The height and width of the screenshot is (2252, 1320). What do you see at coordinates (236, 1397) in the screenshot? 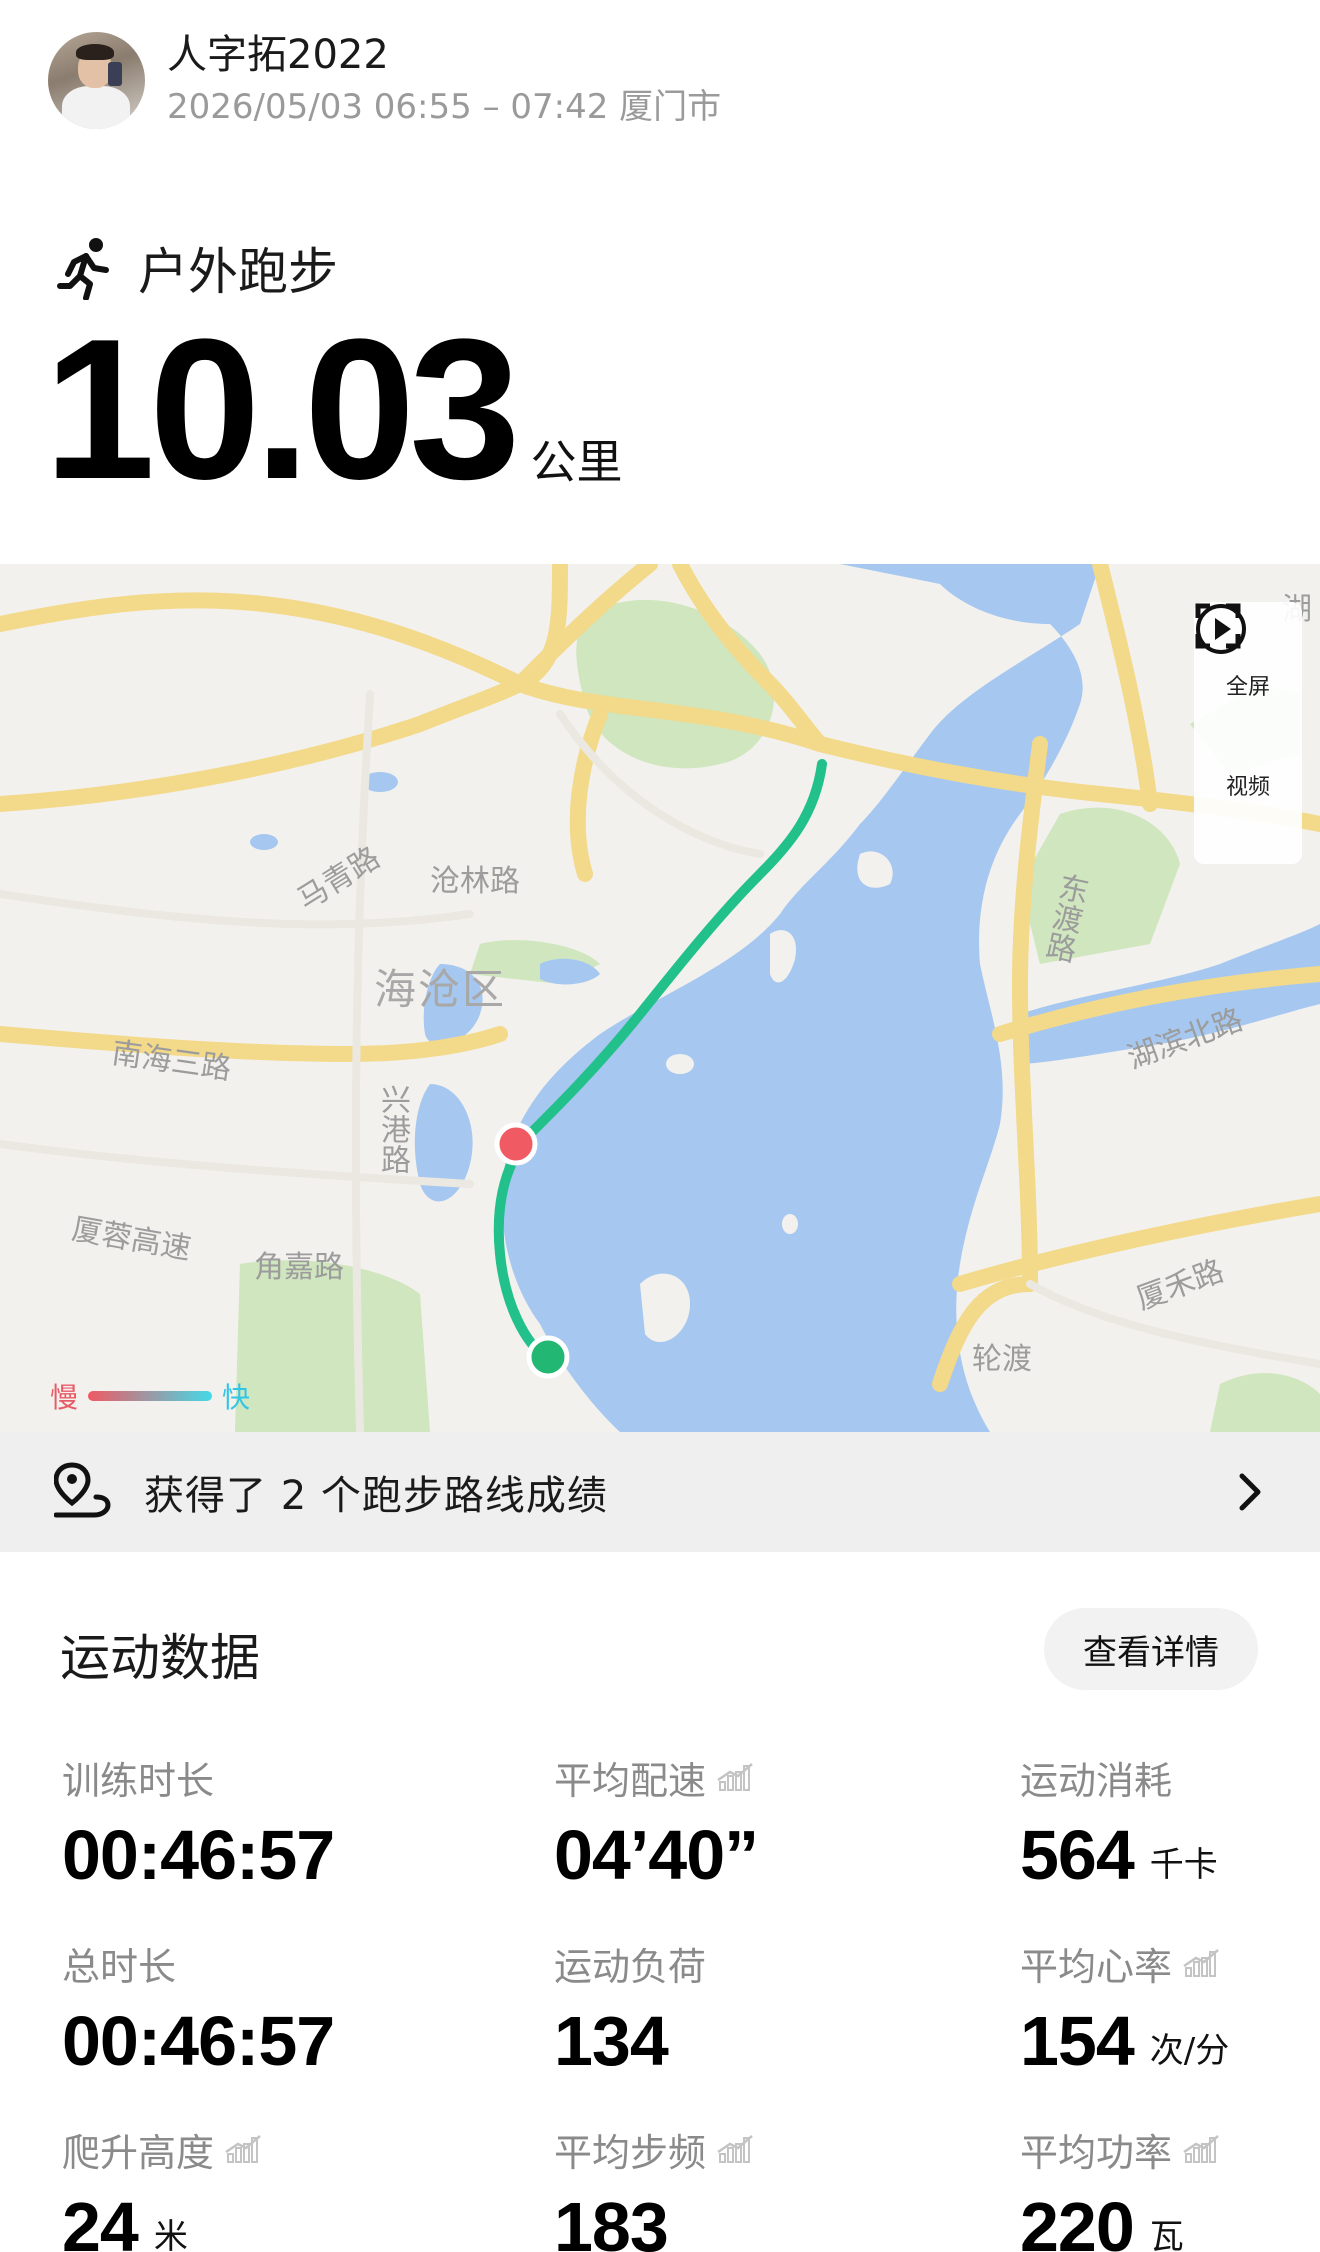
I see `speed-legend-fast: 快` at bounding box center [236, 1397].